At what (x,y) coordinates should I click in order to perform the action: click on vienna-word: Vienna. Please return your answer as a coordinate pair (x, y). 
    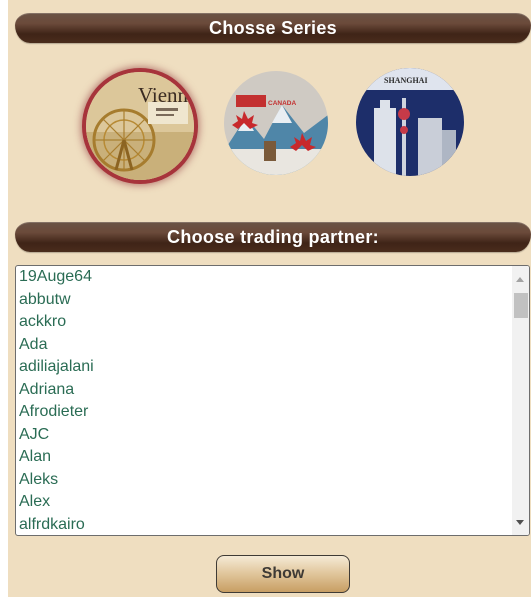
    Looking at the image, I should click on (166, 95).